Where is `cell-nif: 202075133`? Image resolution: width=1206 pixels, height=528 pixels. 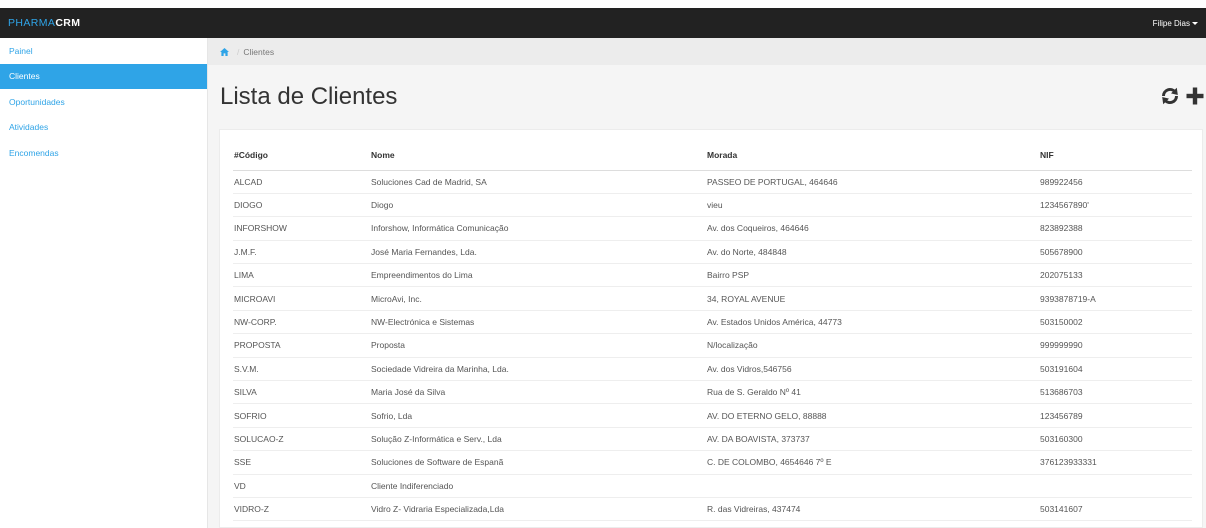
cell-nif: 202075133 is located at coordinates (1115, 275).